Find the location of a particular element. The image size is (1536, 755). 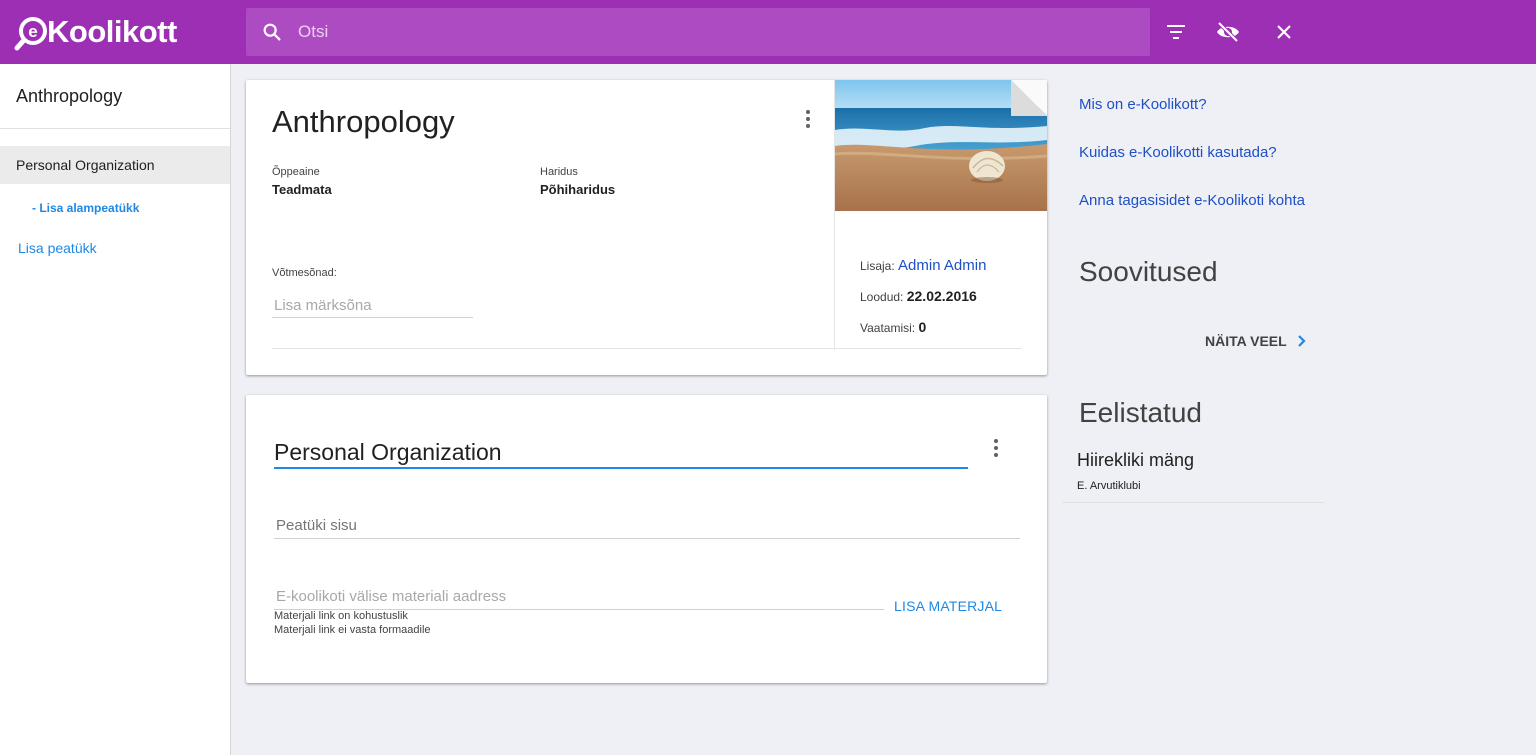

link-how-to-use: Kuidas e-Koolikotti kasutada? is located at coordinates (1178, 152).